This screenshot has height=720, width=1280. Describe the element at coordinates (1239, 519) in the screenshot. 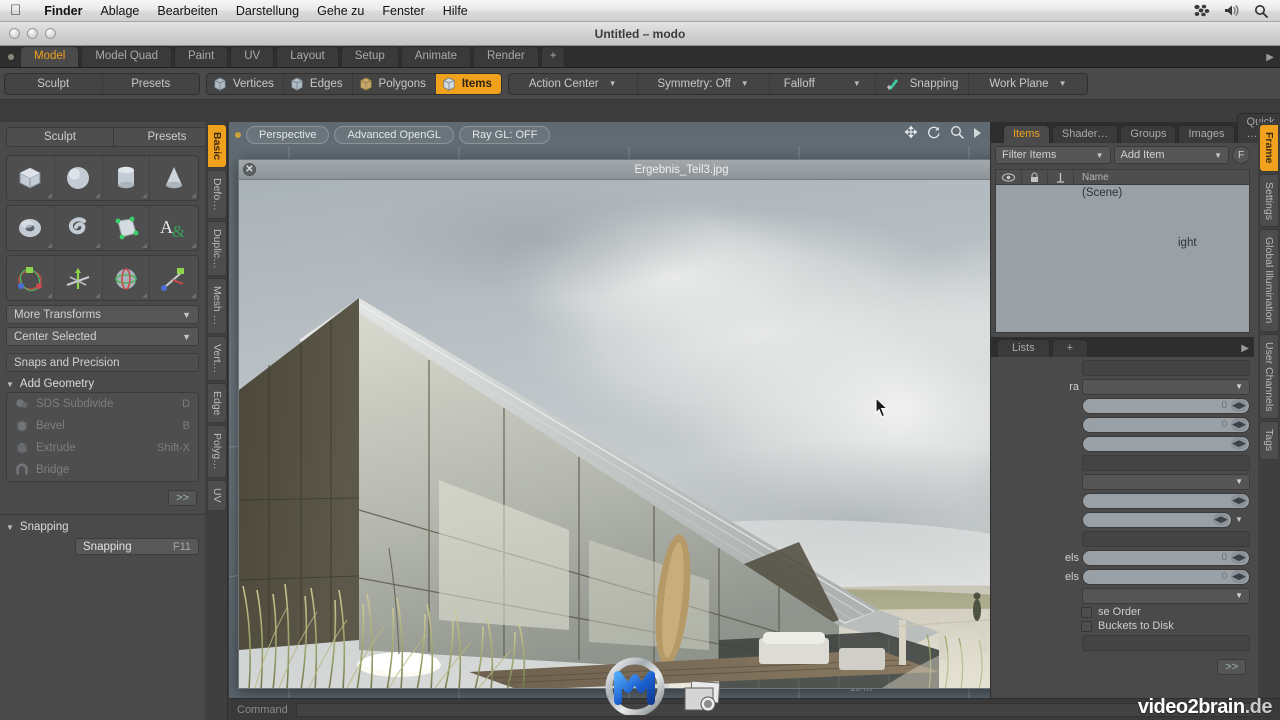

I see `chevron-down-icon: ▼` at that location.